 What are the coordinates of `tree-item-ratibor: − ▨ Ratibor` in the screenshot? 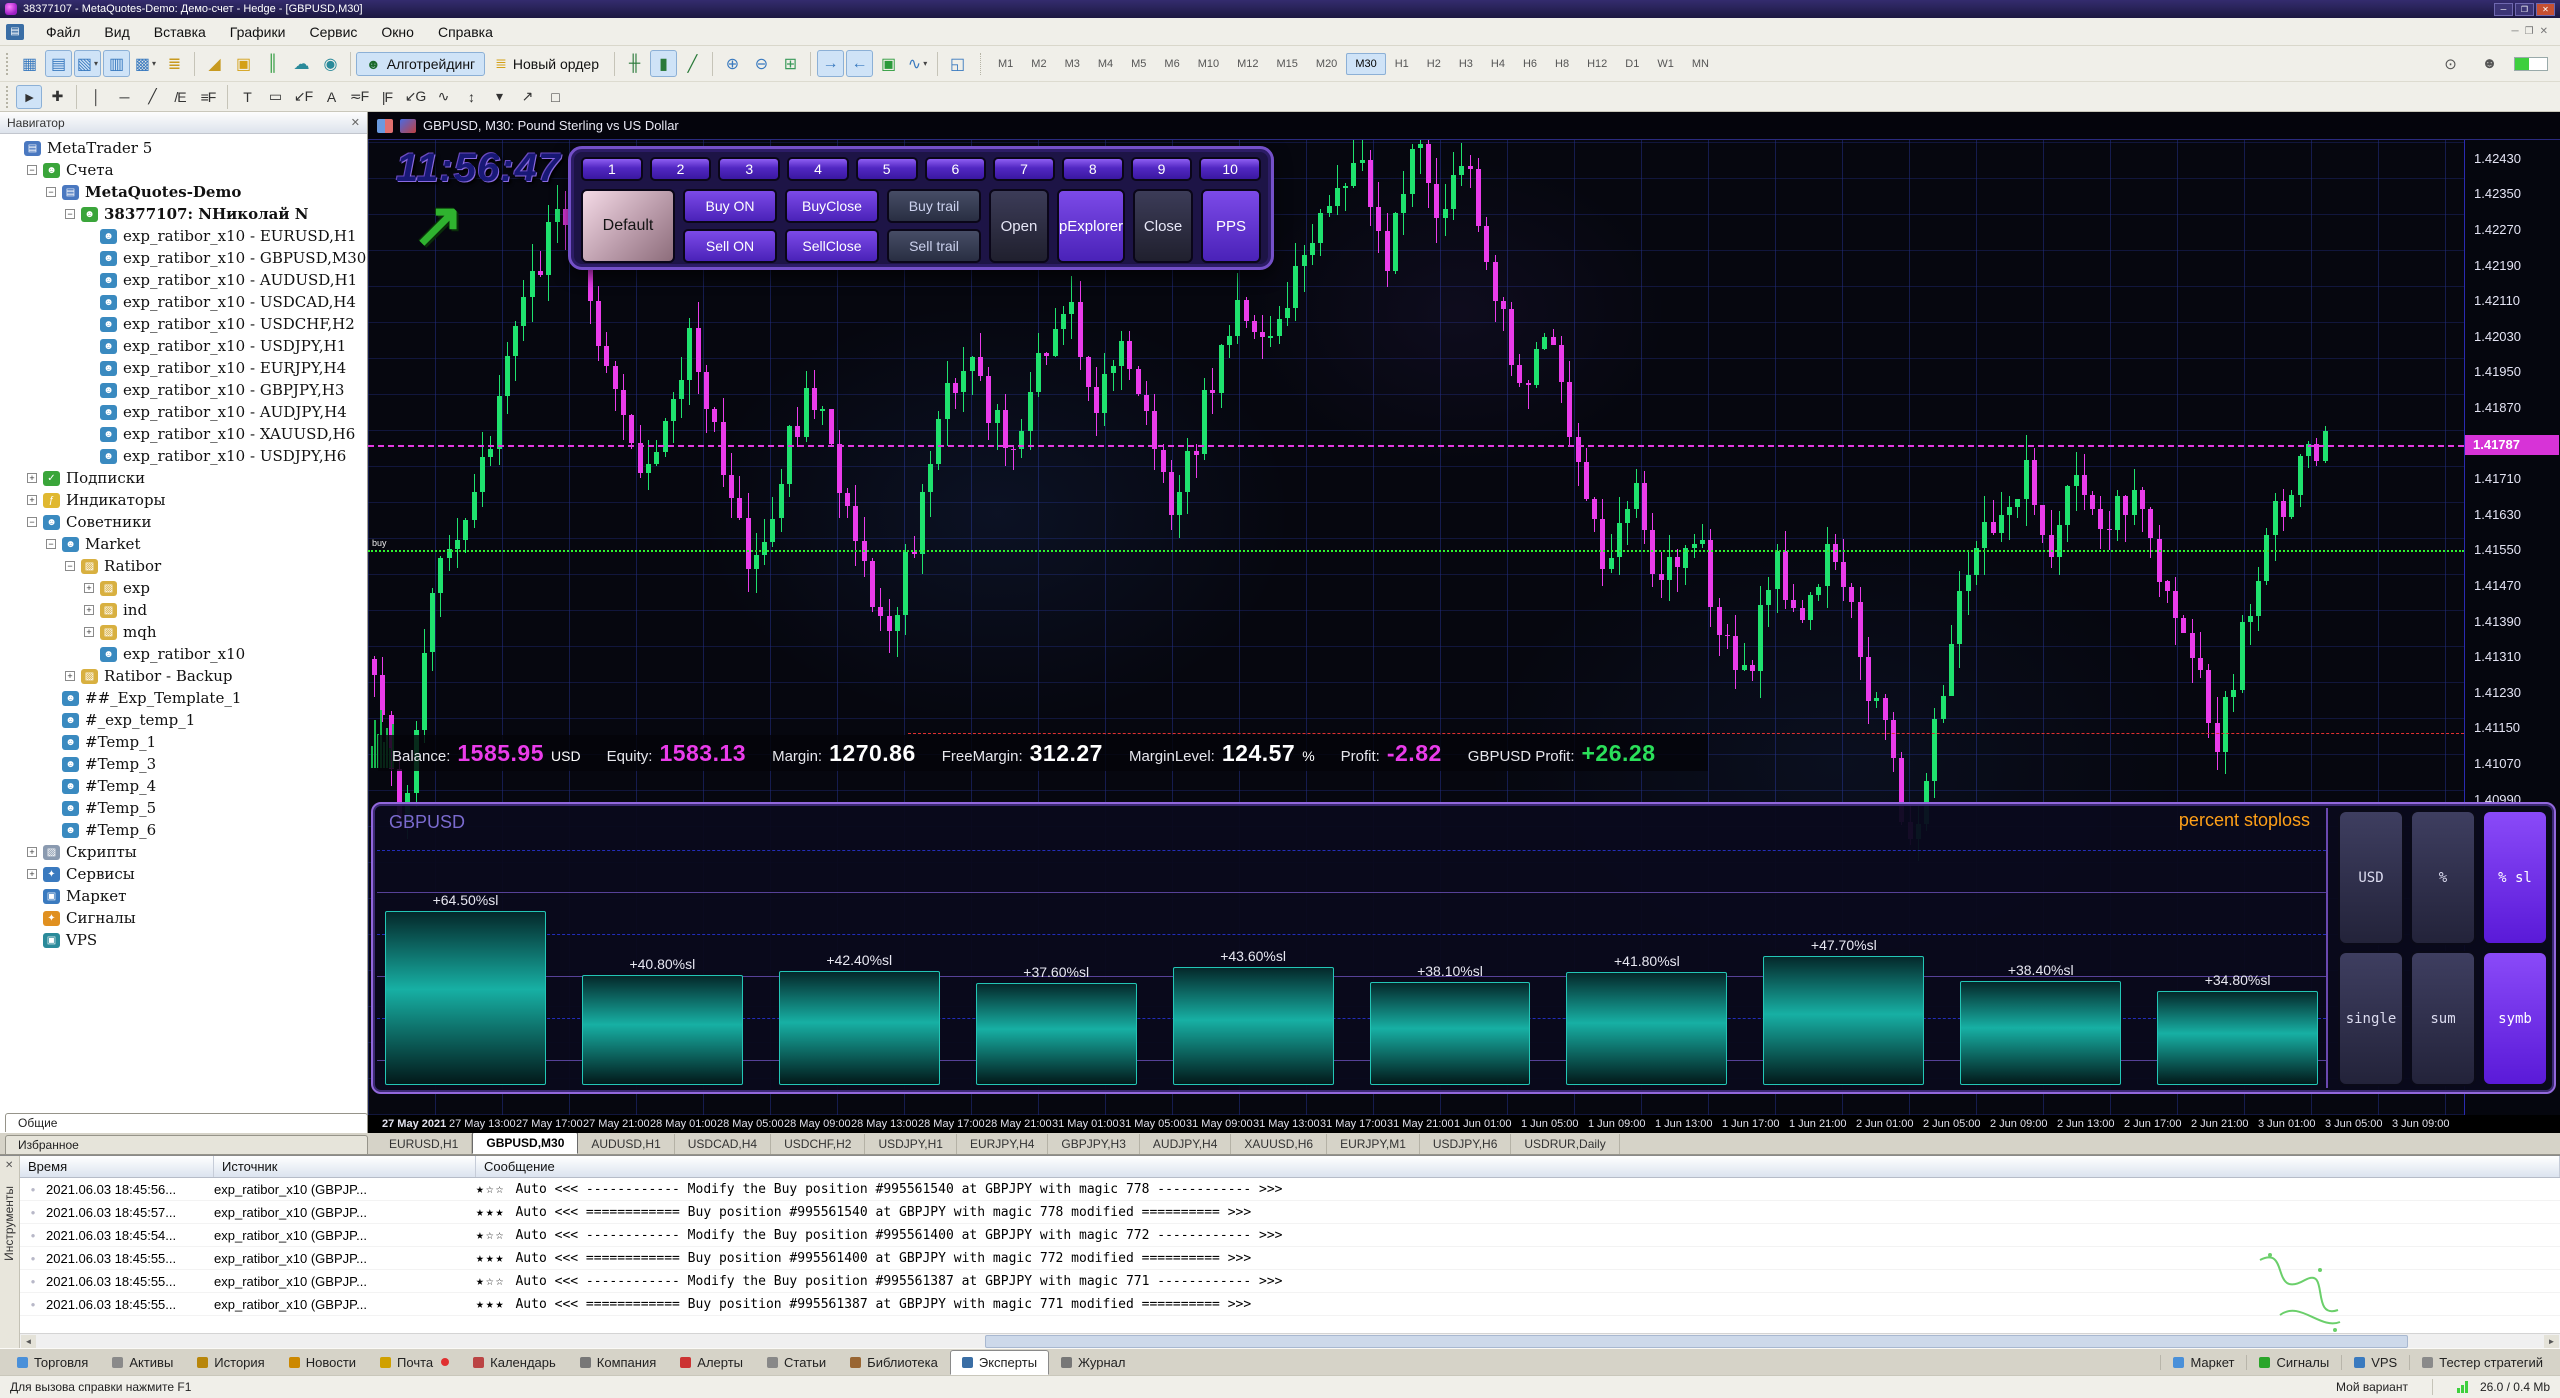 It's located at (185, 566).